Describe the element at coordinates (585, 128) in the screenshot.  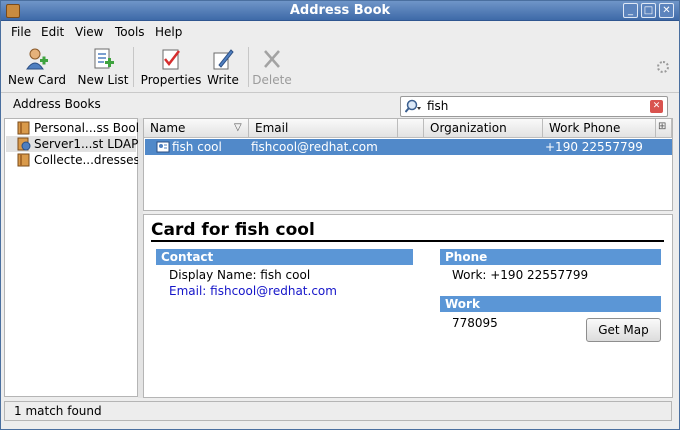
I see `column-label: Work Phone` at that location.